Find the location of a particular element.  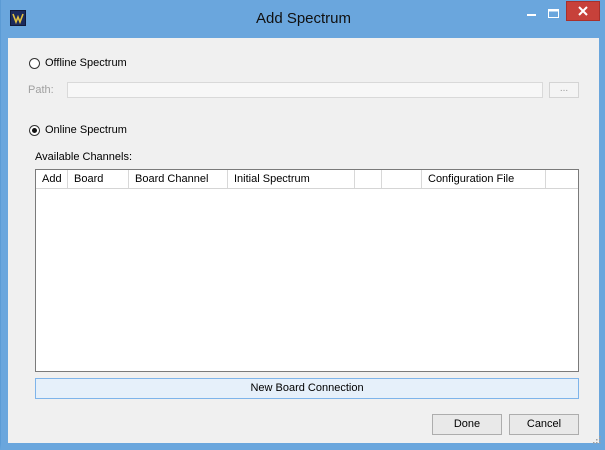

close-icon is located at coordinates (583, 11).